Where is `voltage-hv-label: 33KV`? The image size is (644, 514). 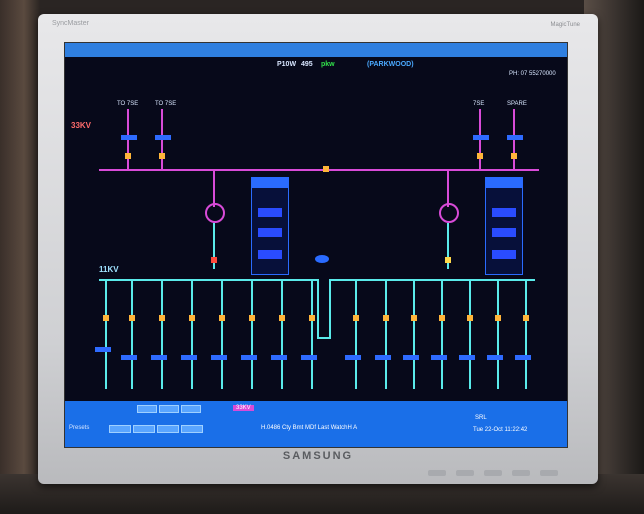 voltage-hv-label: 33KV is located at coordinates (81, 125).